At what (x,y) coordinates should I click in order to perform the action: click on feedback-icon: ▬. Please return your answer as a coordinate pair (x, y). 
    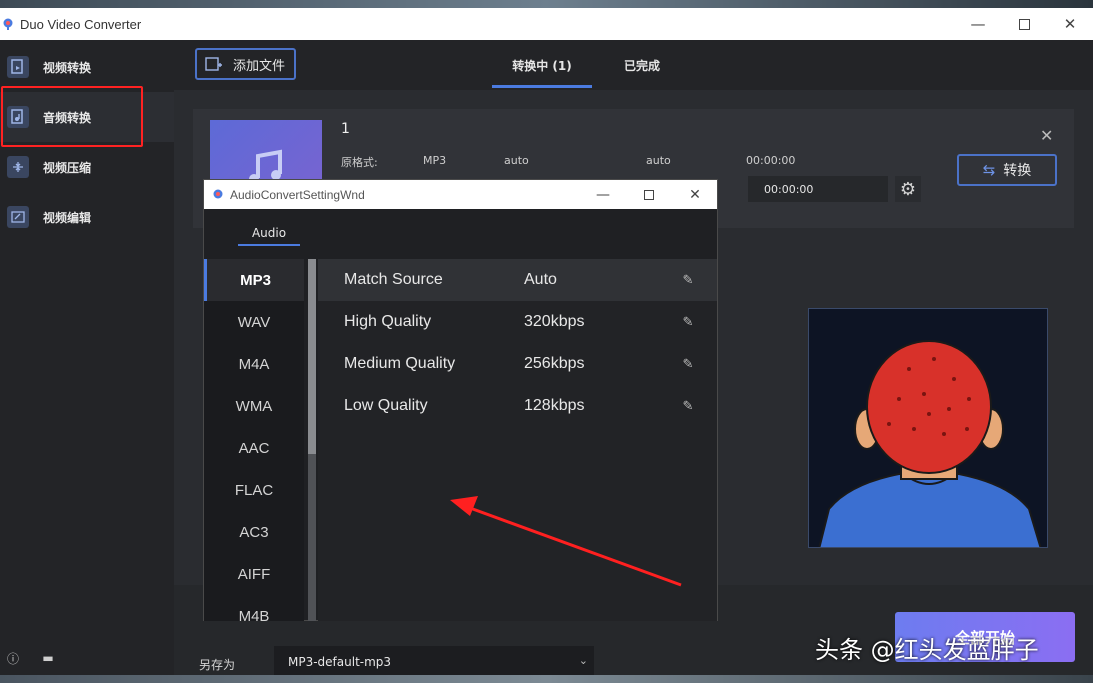
    Looking at the image, I should click on (48, 658).